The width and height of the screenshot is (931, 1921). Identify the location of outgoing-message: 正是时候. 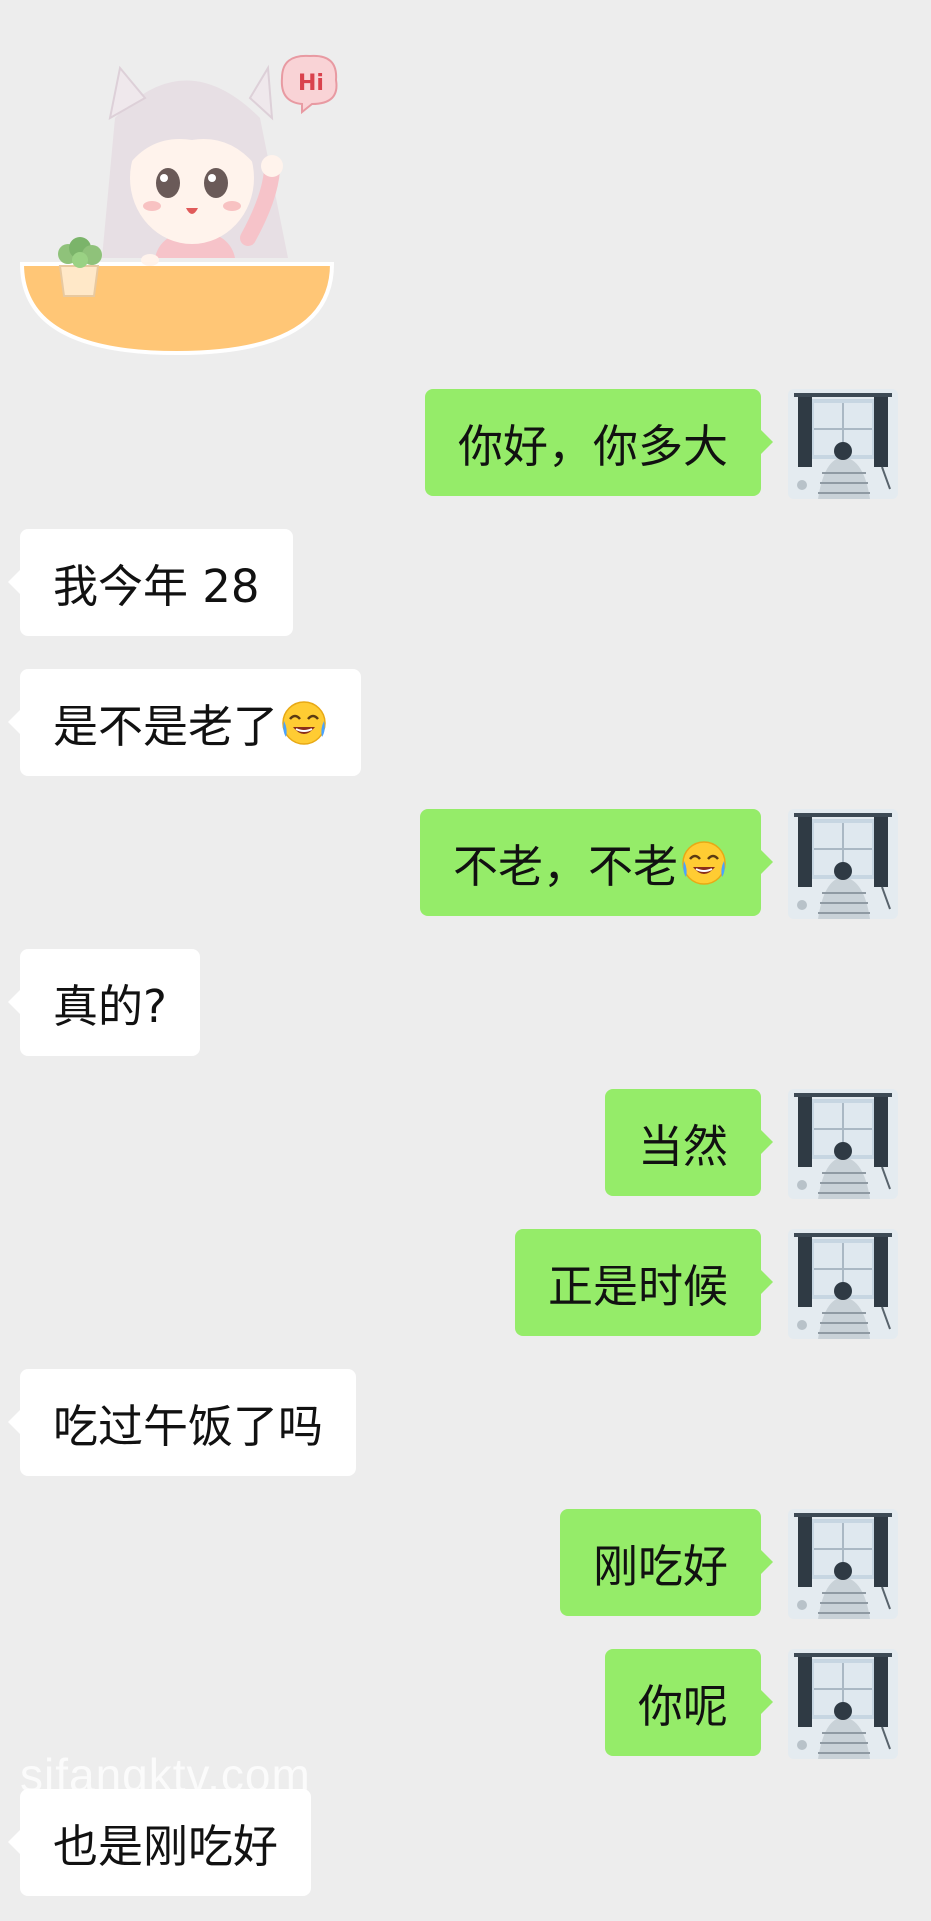
(644, 1282).